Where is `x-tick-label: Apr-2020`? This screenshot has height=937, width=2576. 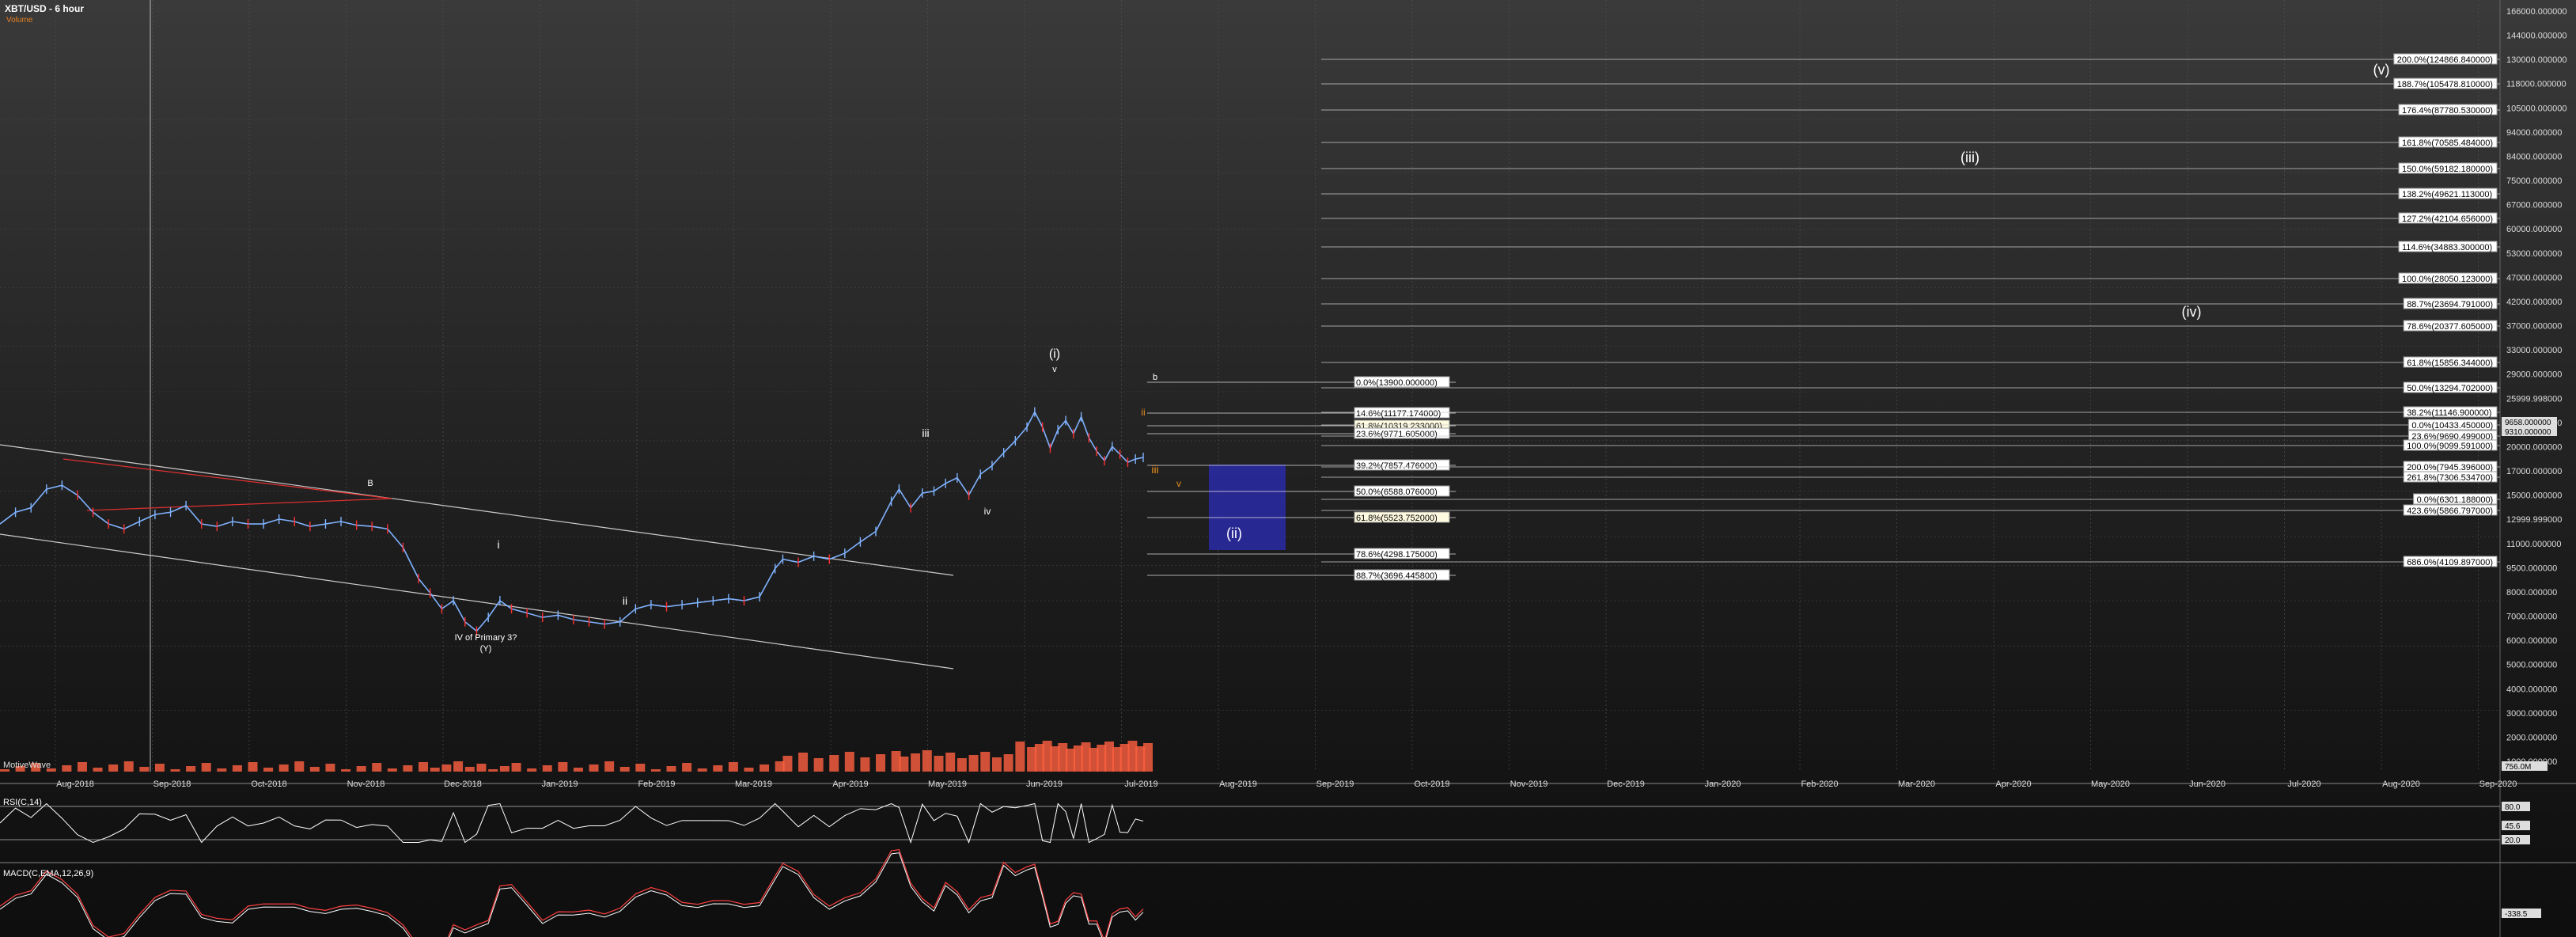
x-tick-label: Apr-2020 is located at coordinates (2013, 784).